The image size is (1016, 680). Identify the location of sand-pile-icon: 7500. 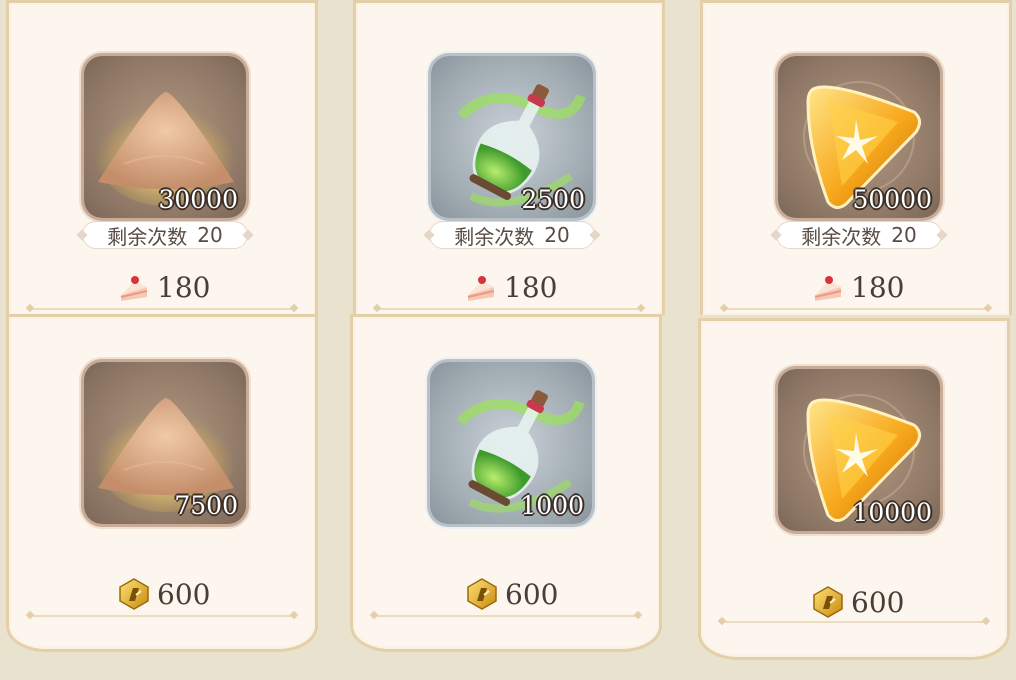
(165, 443).